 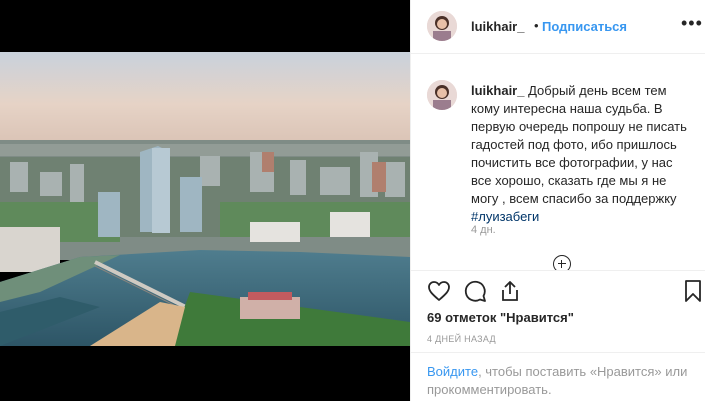 What do you see at coordinates (692, 23) in the screenshot?
I see `more-options-icon: •••` at bounding box center [692, 23].